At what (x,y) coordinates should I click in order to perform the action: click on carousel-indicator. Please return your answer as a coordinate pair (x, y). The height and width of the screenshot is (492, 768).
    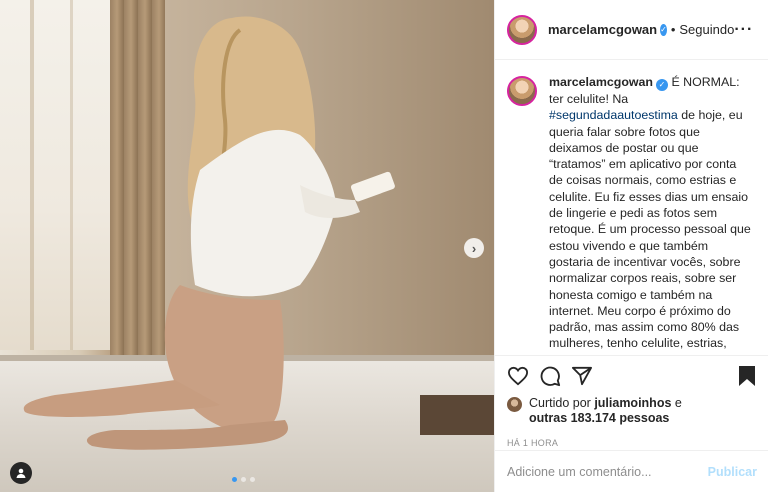
    Looking at the image, I should click on (243, 479).